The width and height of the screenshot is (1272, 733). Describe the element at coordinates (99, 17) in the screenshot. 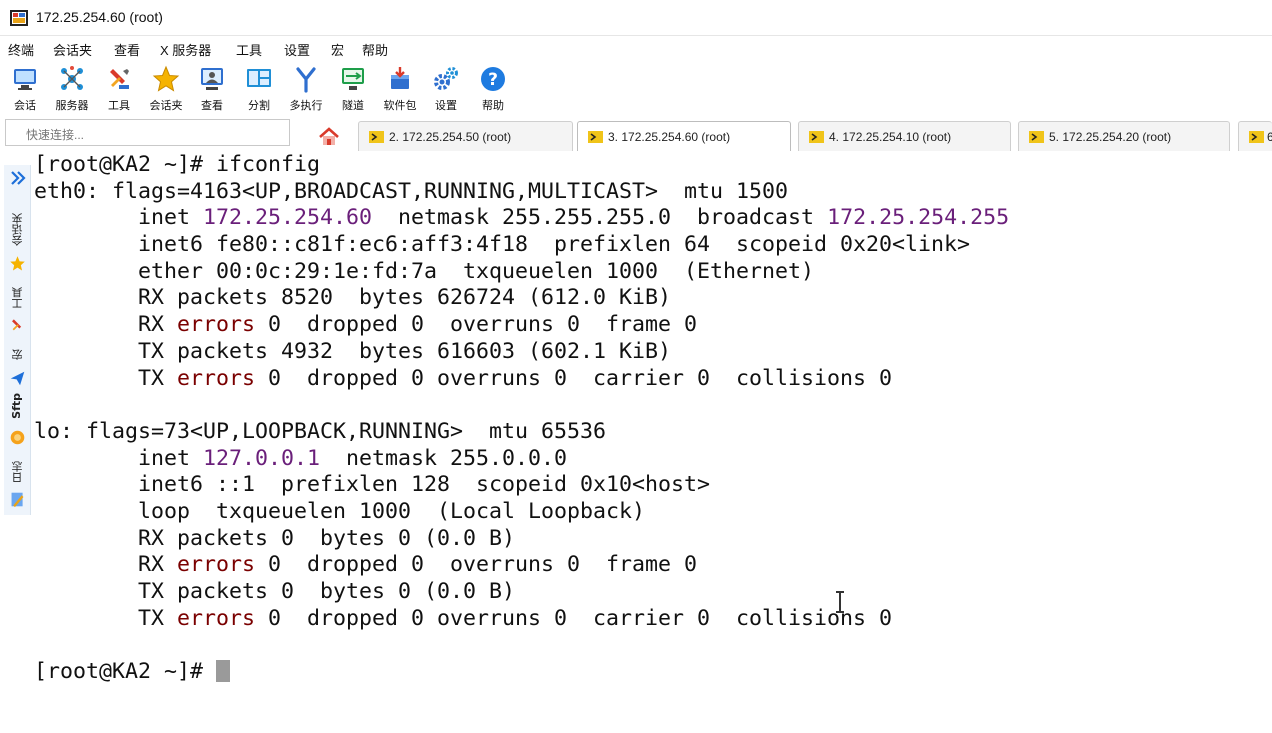

I see `window-title: 172.25.254.60 (root)` at that location.